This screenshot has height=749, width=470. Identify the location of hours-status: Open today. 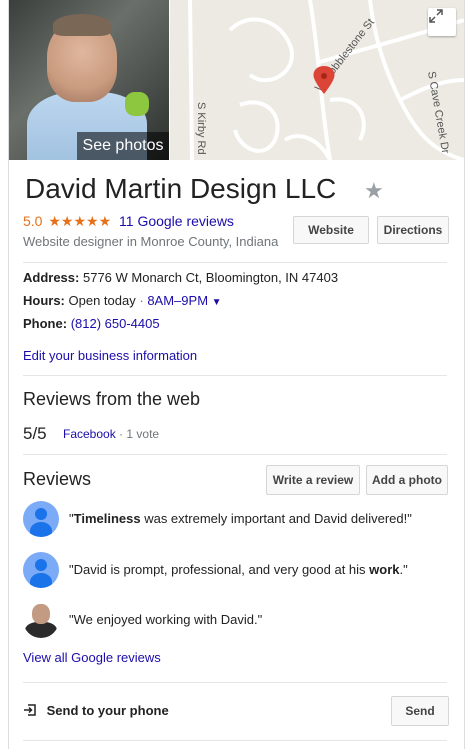
(102, 300).